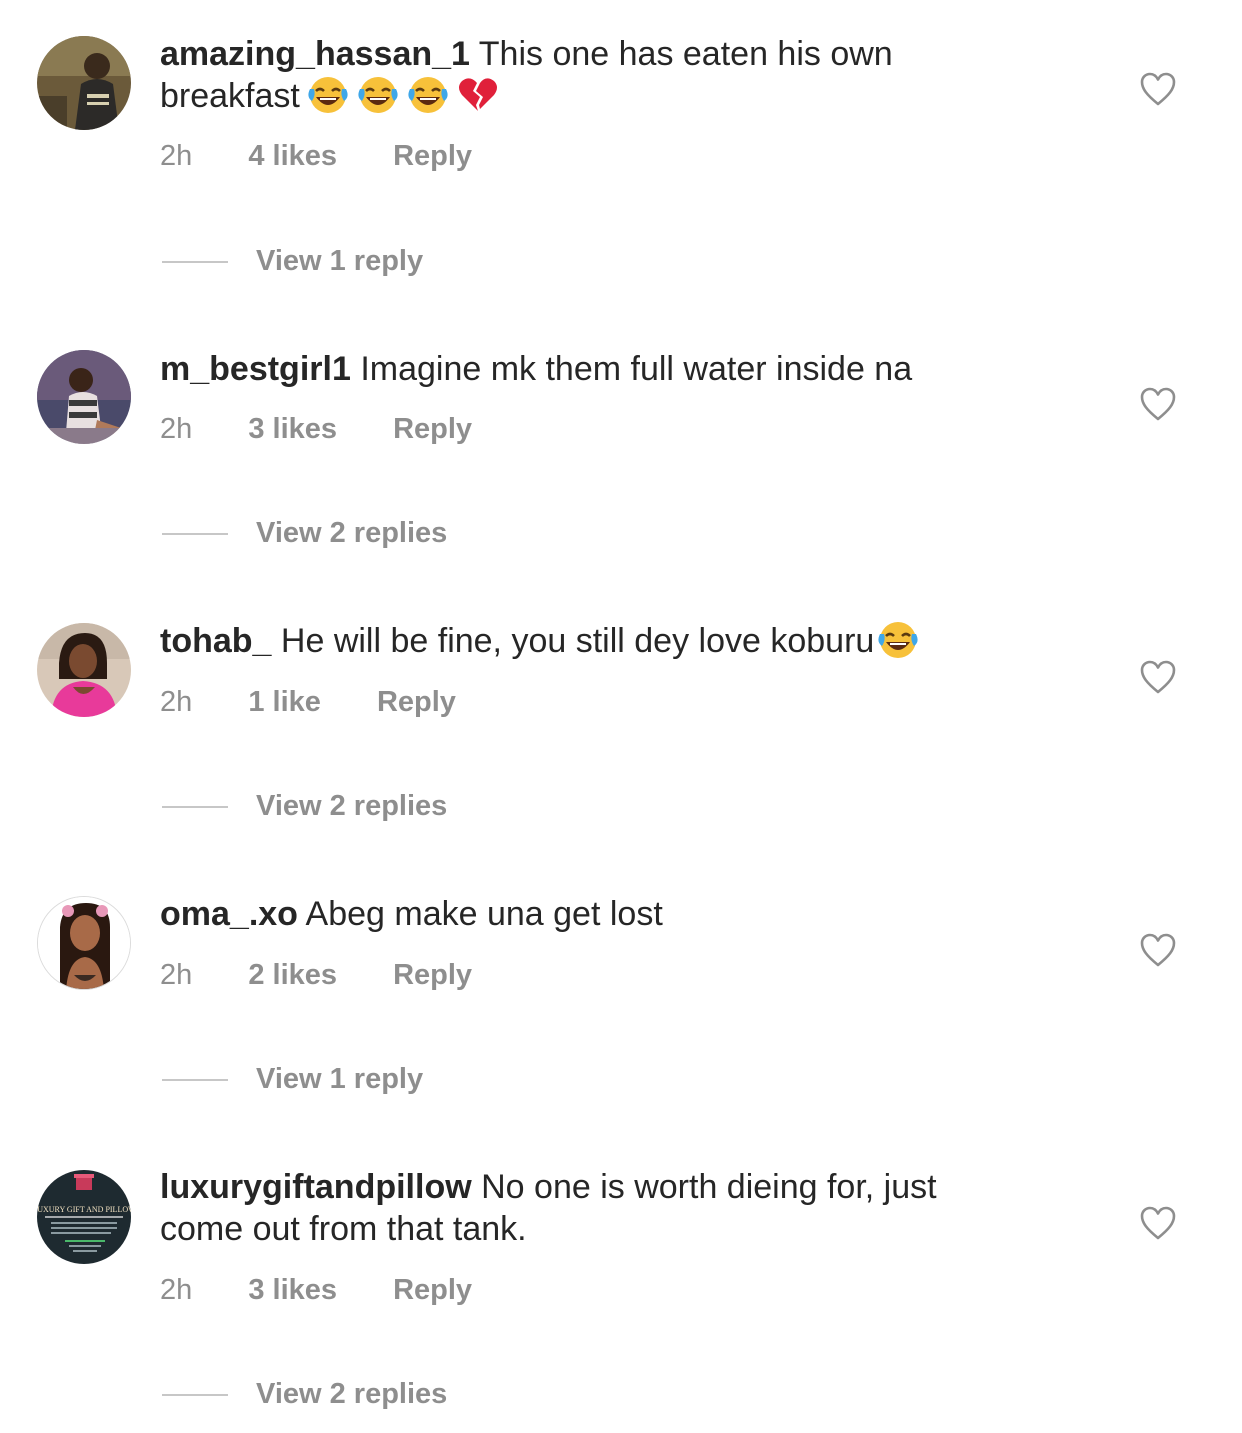 The width and height of the screenshot is (1242, 1433). What do you see at coordinates (255, 369) in the screenshot?
I see `comment-username: m_bestgirl1` at bounding box center [255, 369].